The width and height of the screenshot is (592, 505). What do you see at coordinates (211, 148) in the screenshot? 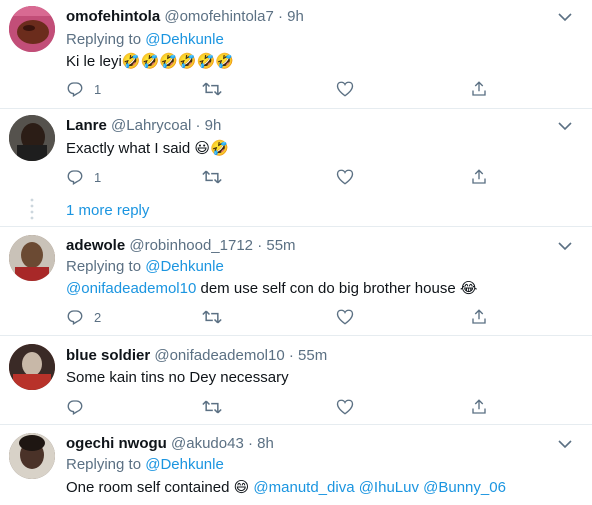
I see `tweet-emoji: 😃🤣` at bounding box center [211, 148].